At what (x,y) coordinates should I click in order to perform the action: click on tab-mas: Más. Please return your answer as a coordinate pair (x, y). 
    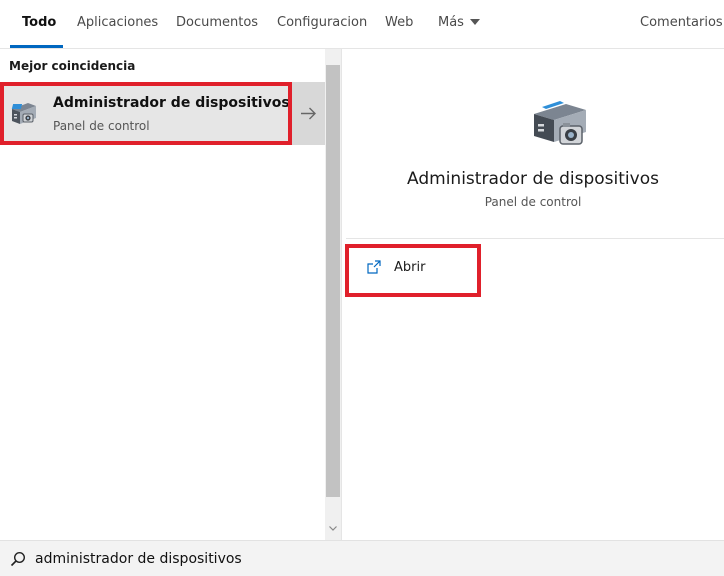
    Looking at the image, I should click on (459, 24).